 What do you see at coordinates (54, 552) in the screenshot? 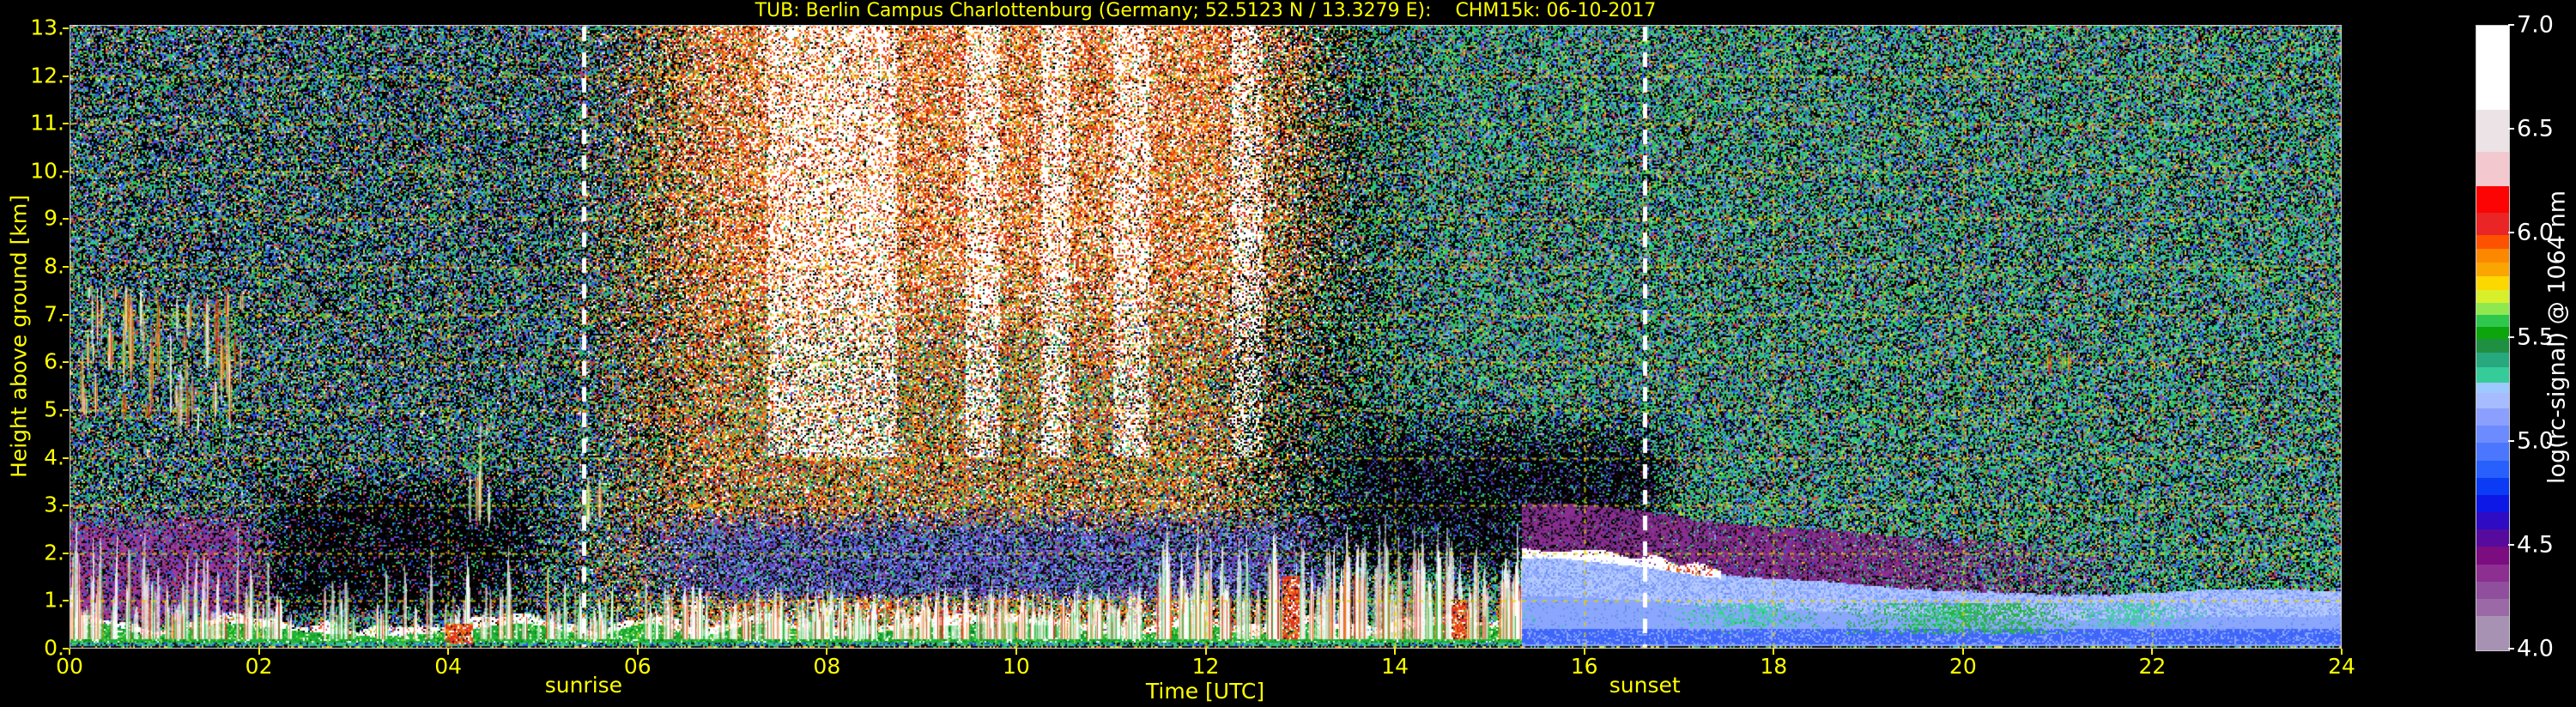
I see `y-tick-label: 2.` at bounding box center [54, 552].